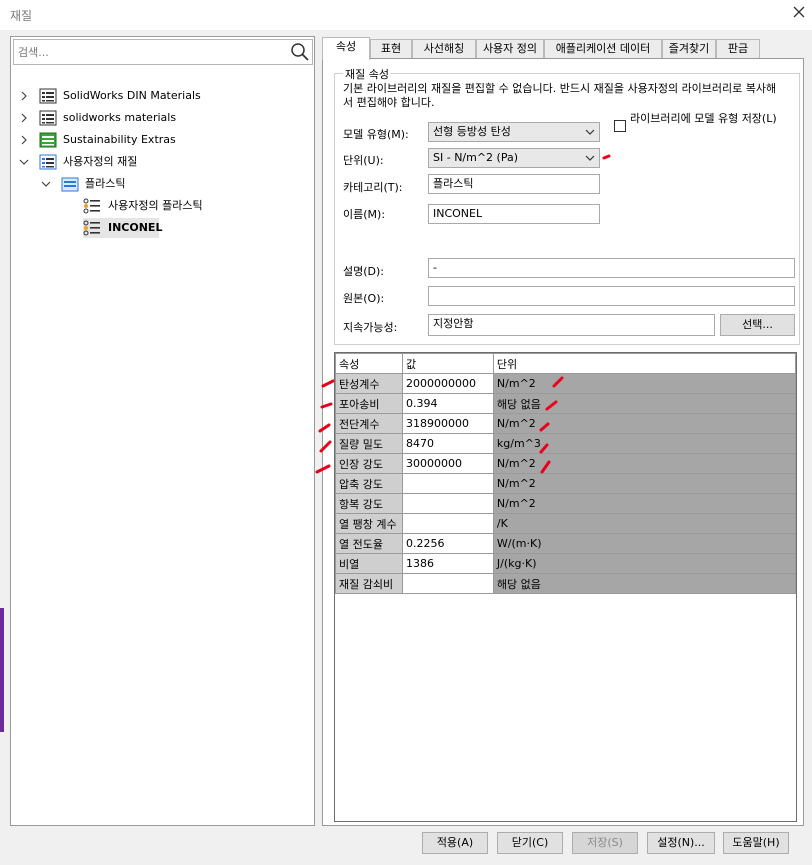 This screenshot has height=865, width=812. I want to click on save-button: 저장(S), so click(605, 843).